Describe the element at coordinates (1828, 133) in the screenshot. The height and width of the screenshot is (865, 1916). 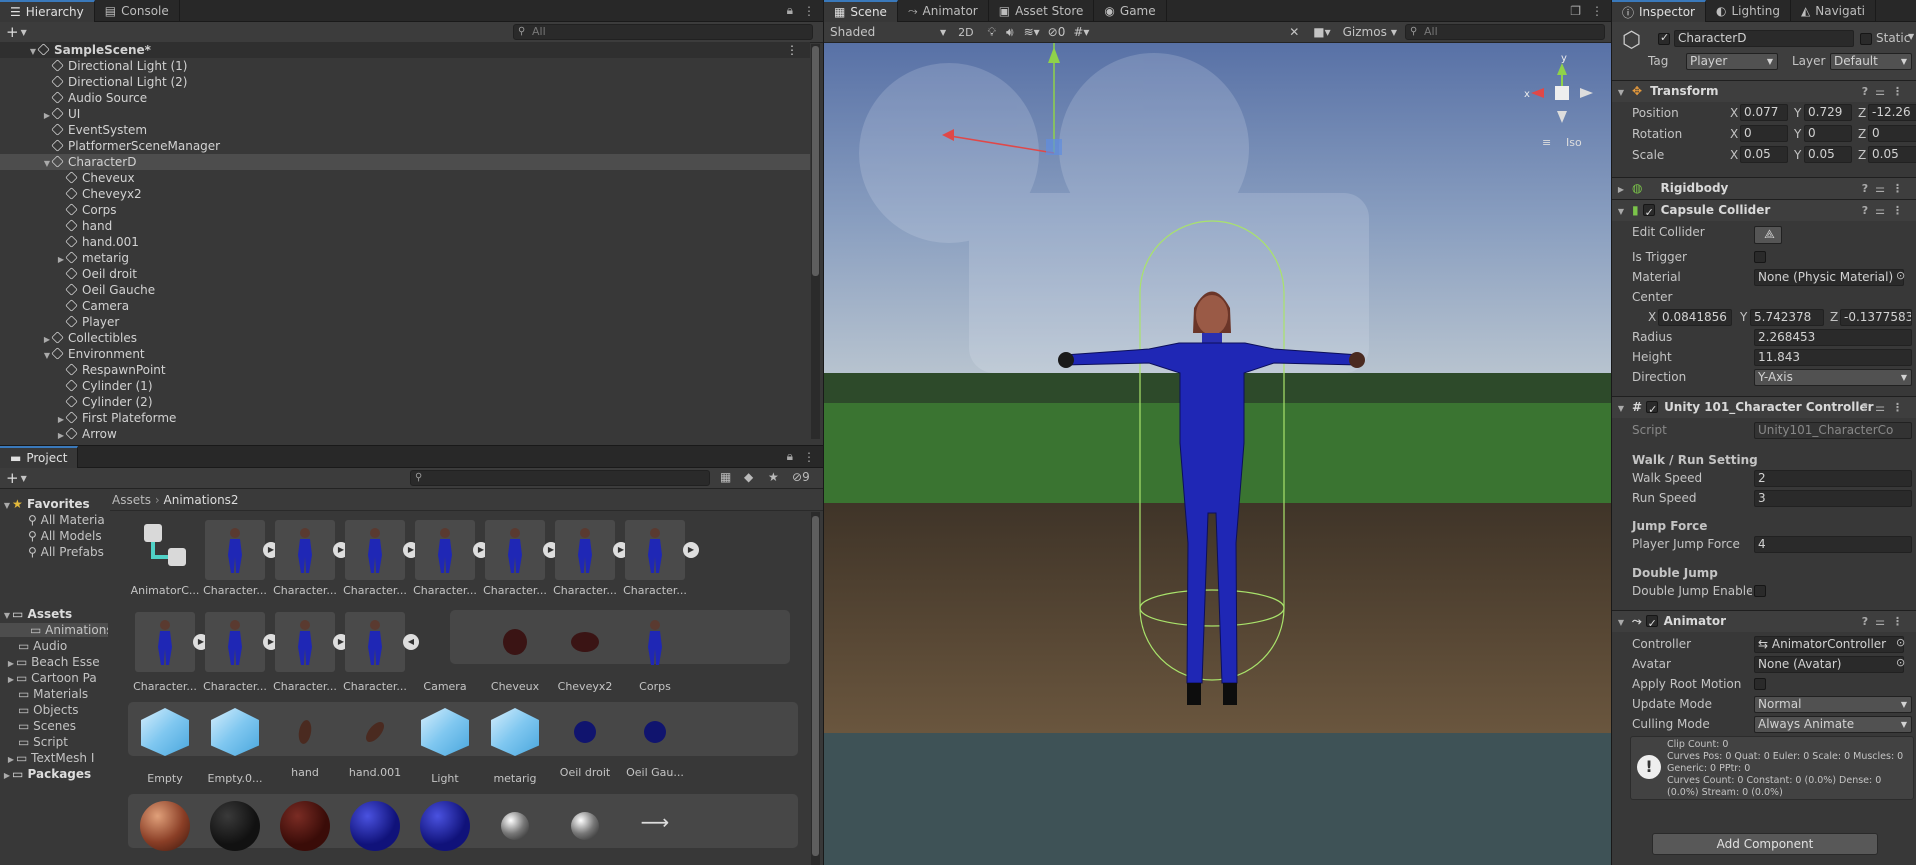
I see `rotation-y-field: 0` at that location.